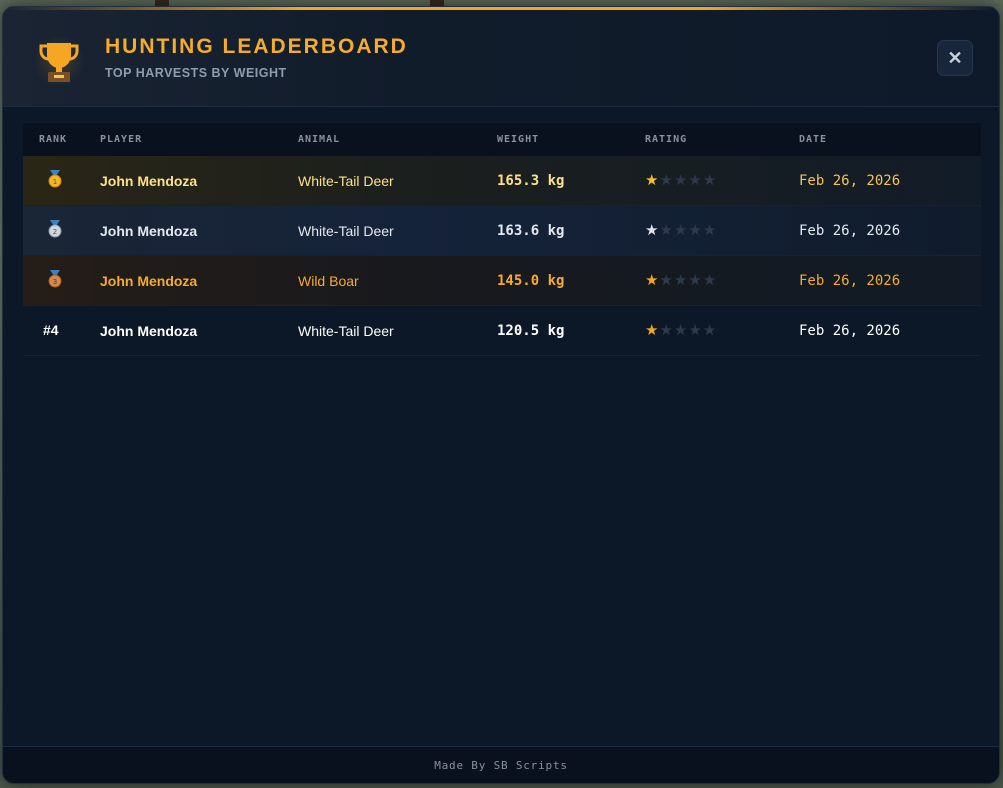 The image size is (1003, 788). I want to click on column-header-date: DATE, so click(813, 139).